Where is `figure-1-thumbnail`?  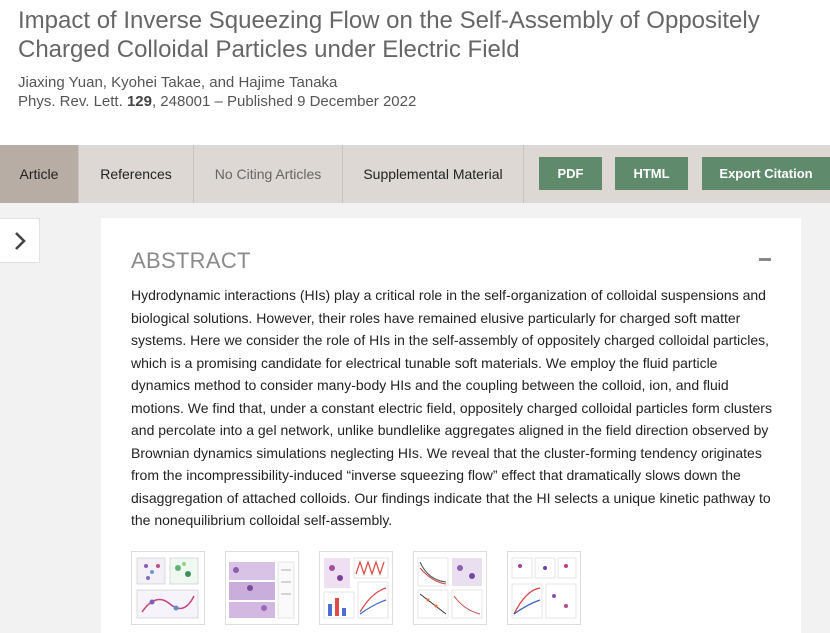 figure-1-thumbnail is located at coordinates (168, 588).